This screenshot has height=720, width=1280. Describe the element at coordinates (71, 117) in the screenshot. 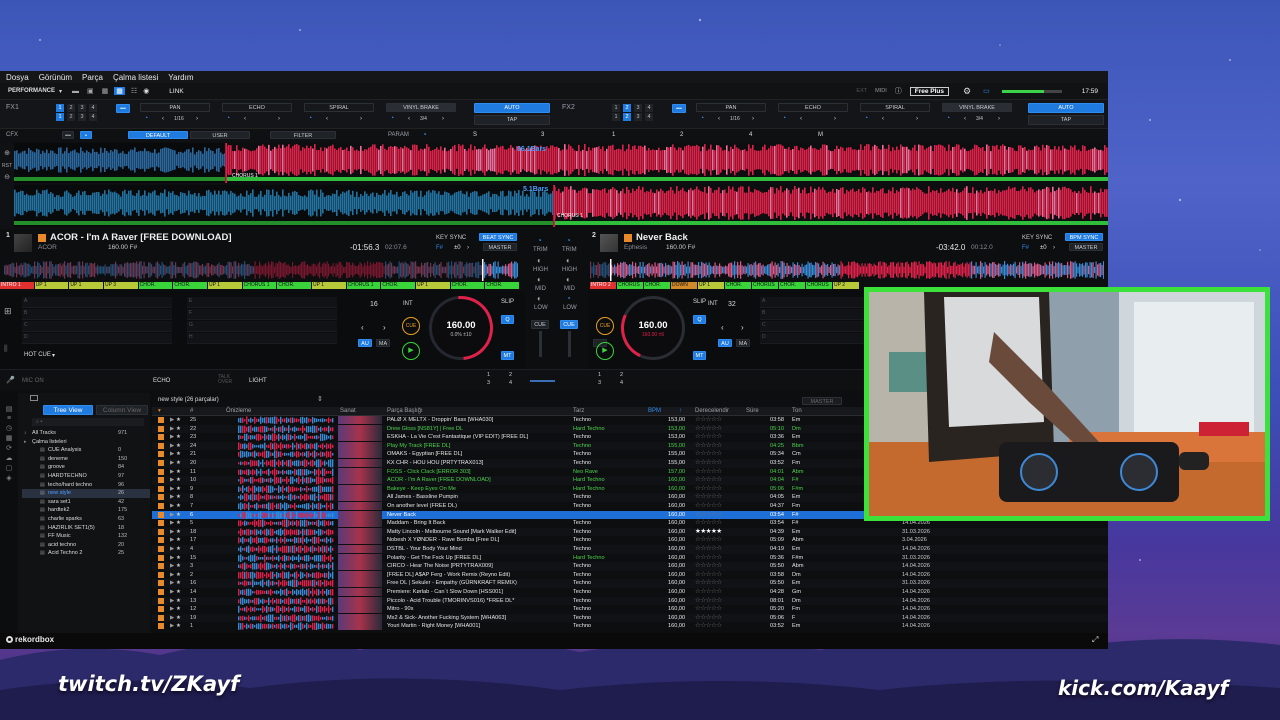

I see `fx1-channel-2: 2` at that location.